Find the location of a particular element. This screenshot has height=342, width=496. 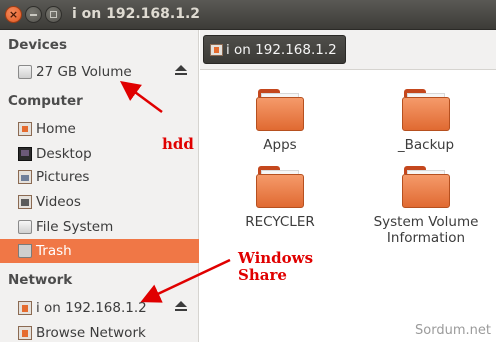

computer-heading: Computer is located at coordinates (45, 101).